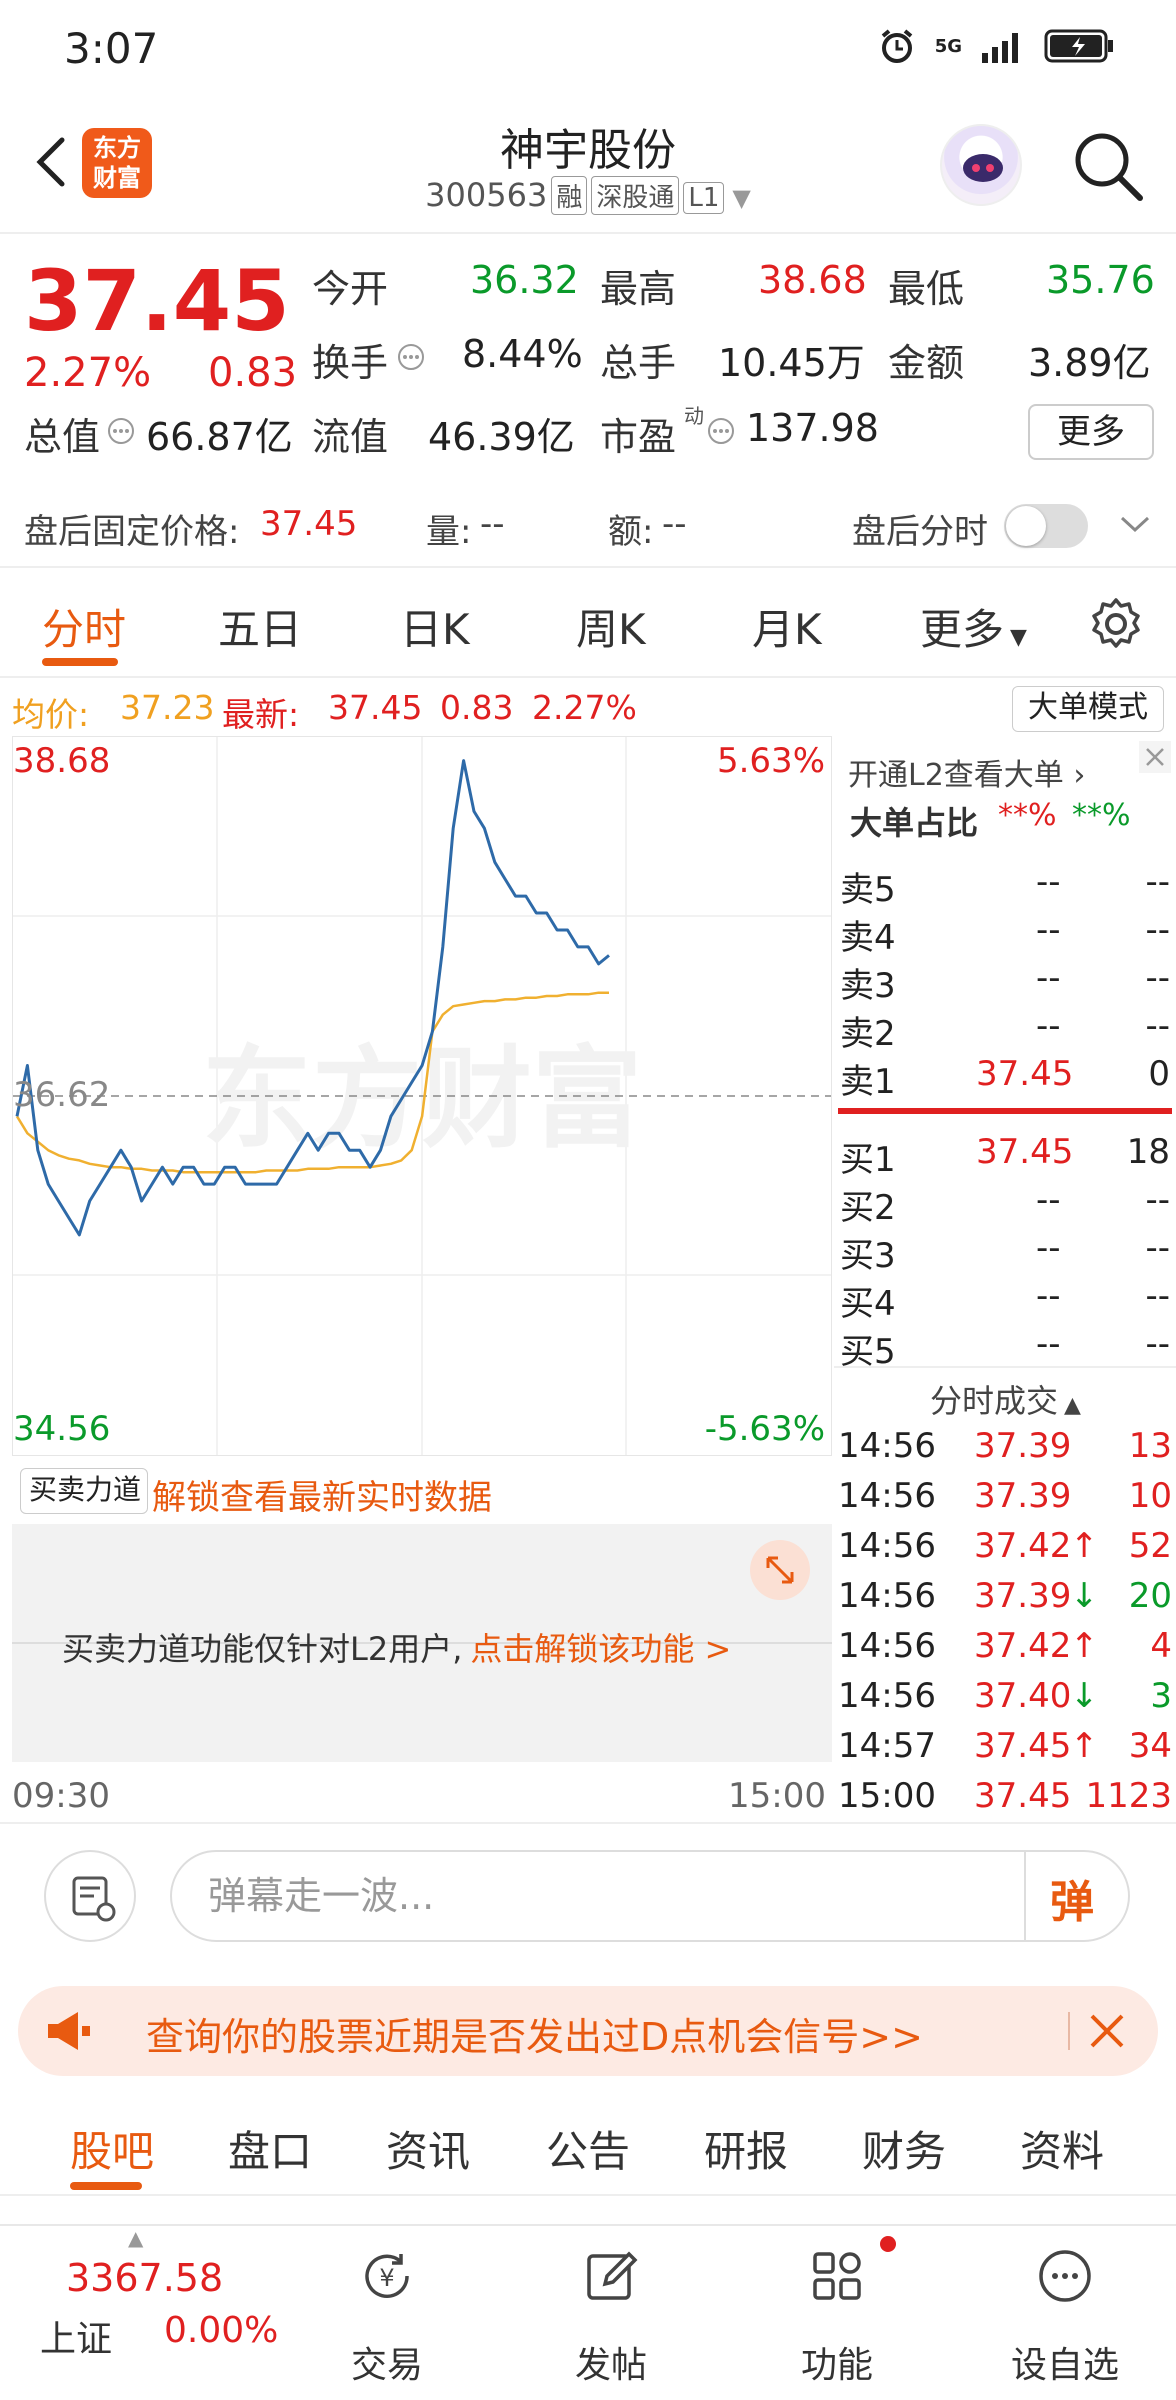 The height and width of the screenshot is (2400, 1176). I want to click on ask-label: 卖2, so click(868, 1034).